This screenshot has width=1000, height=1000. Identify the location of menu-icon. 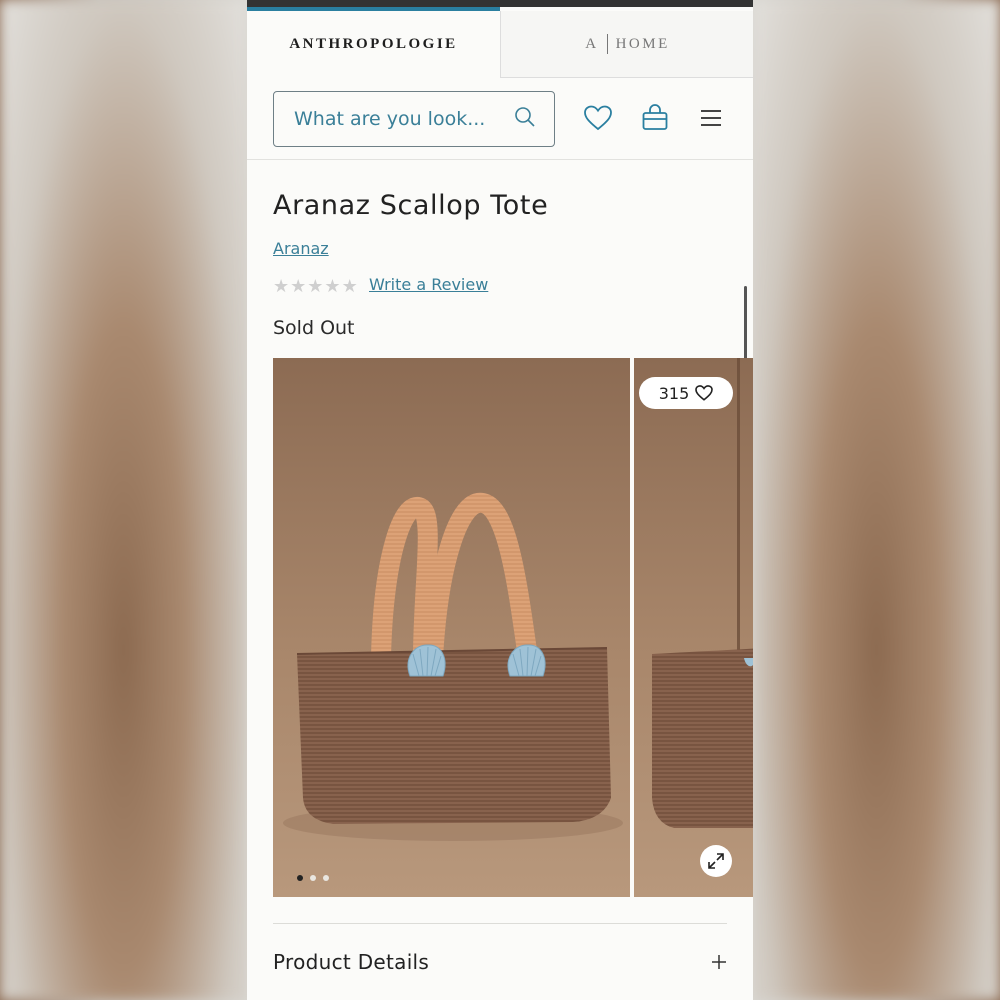
(711, 118).